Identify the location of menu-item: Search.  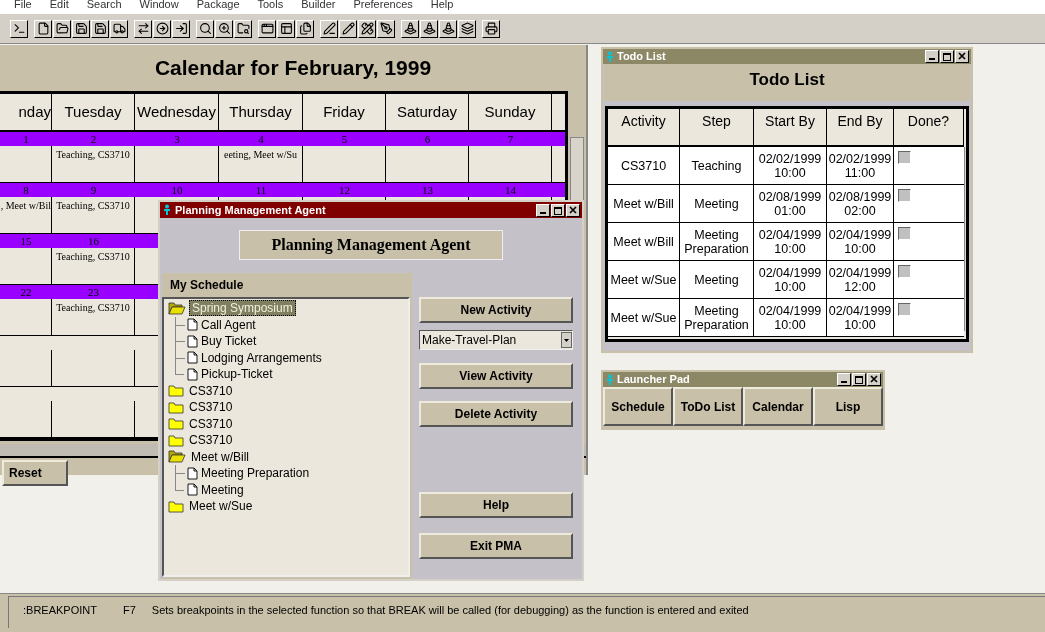
(104, 7).